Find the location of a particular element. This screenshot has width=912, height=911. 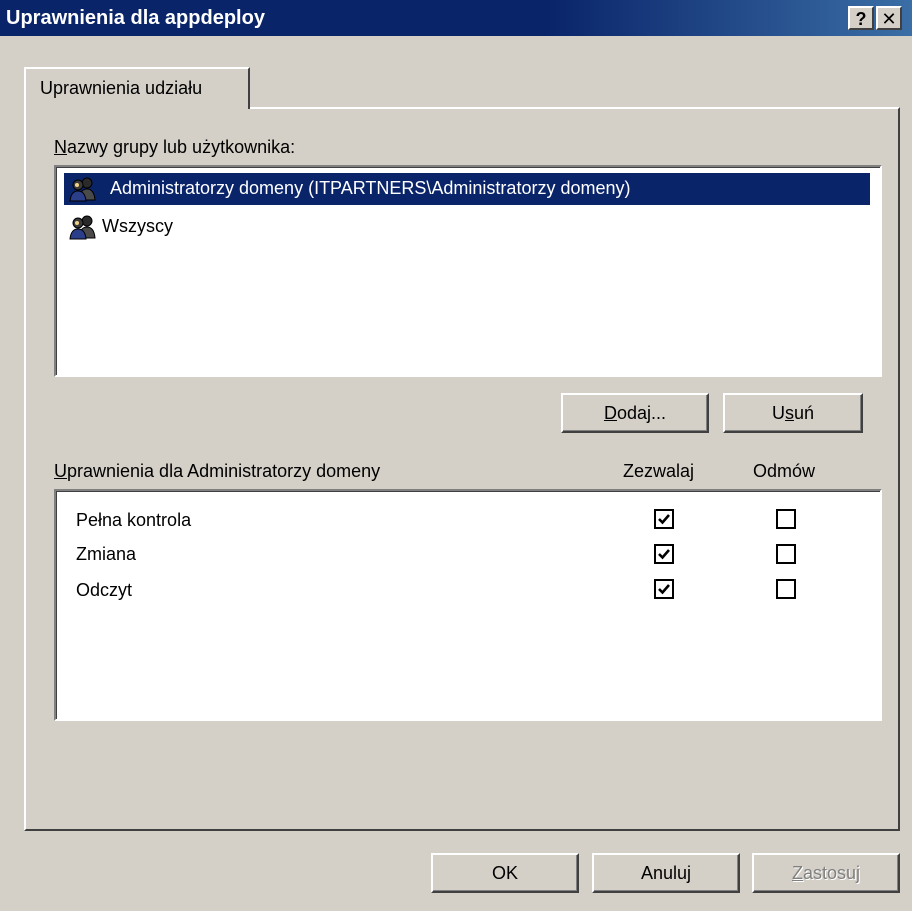

tab-share-permissions: Uprawnienia udziału is located at coordinates (137, 88).